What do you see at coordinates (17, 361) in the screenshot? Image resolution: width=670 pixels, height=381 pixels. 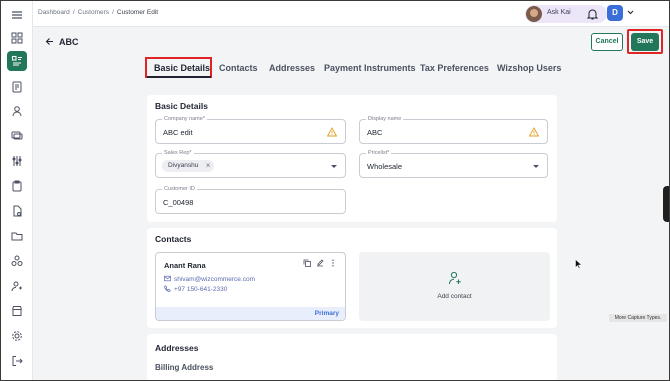 I see `logout-icon` at bounding box center [17, 361].